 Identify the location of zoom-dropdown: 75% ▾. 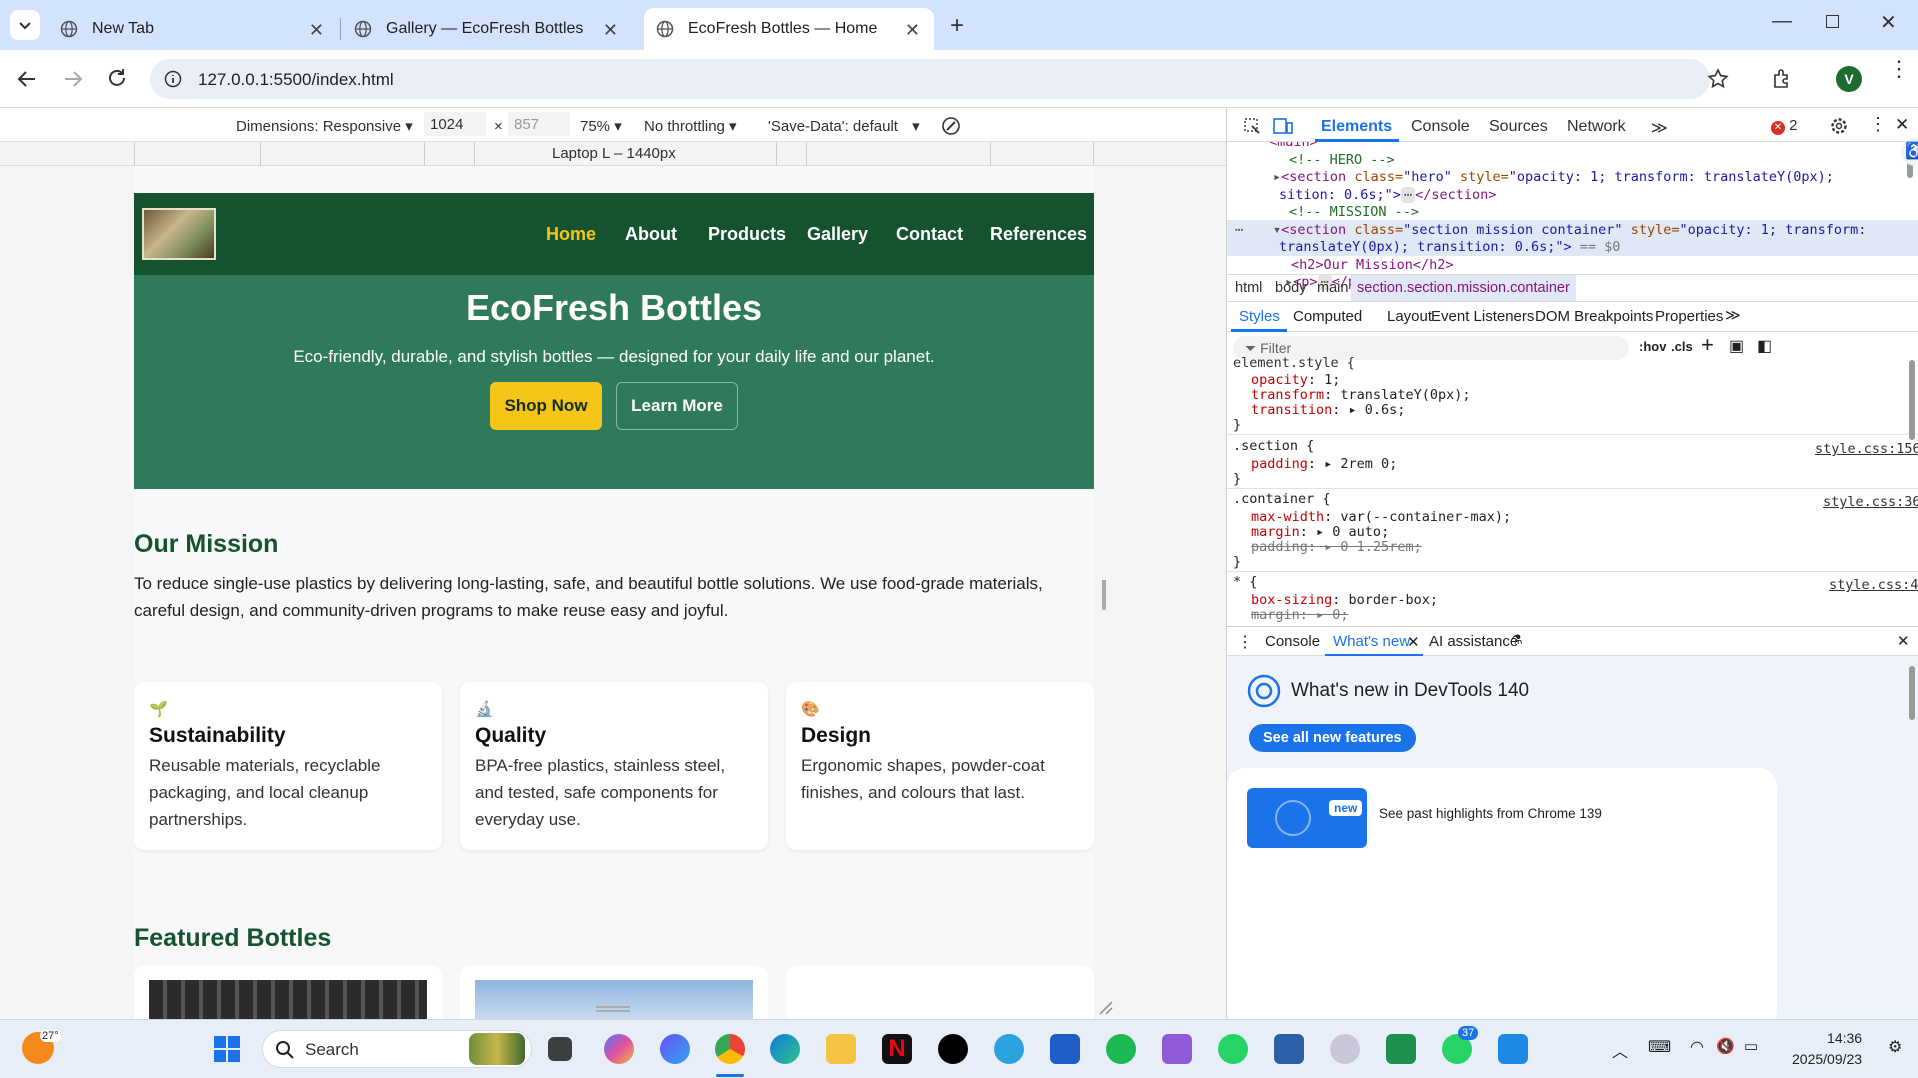
(601, 126).